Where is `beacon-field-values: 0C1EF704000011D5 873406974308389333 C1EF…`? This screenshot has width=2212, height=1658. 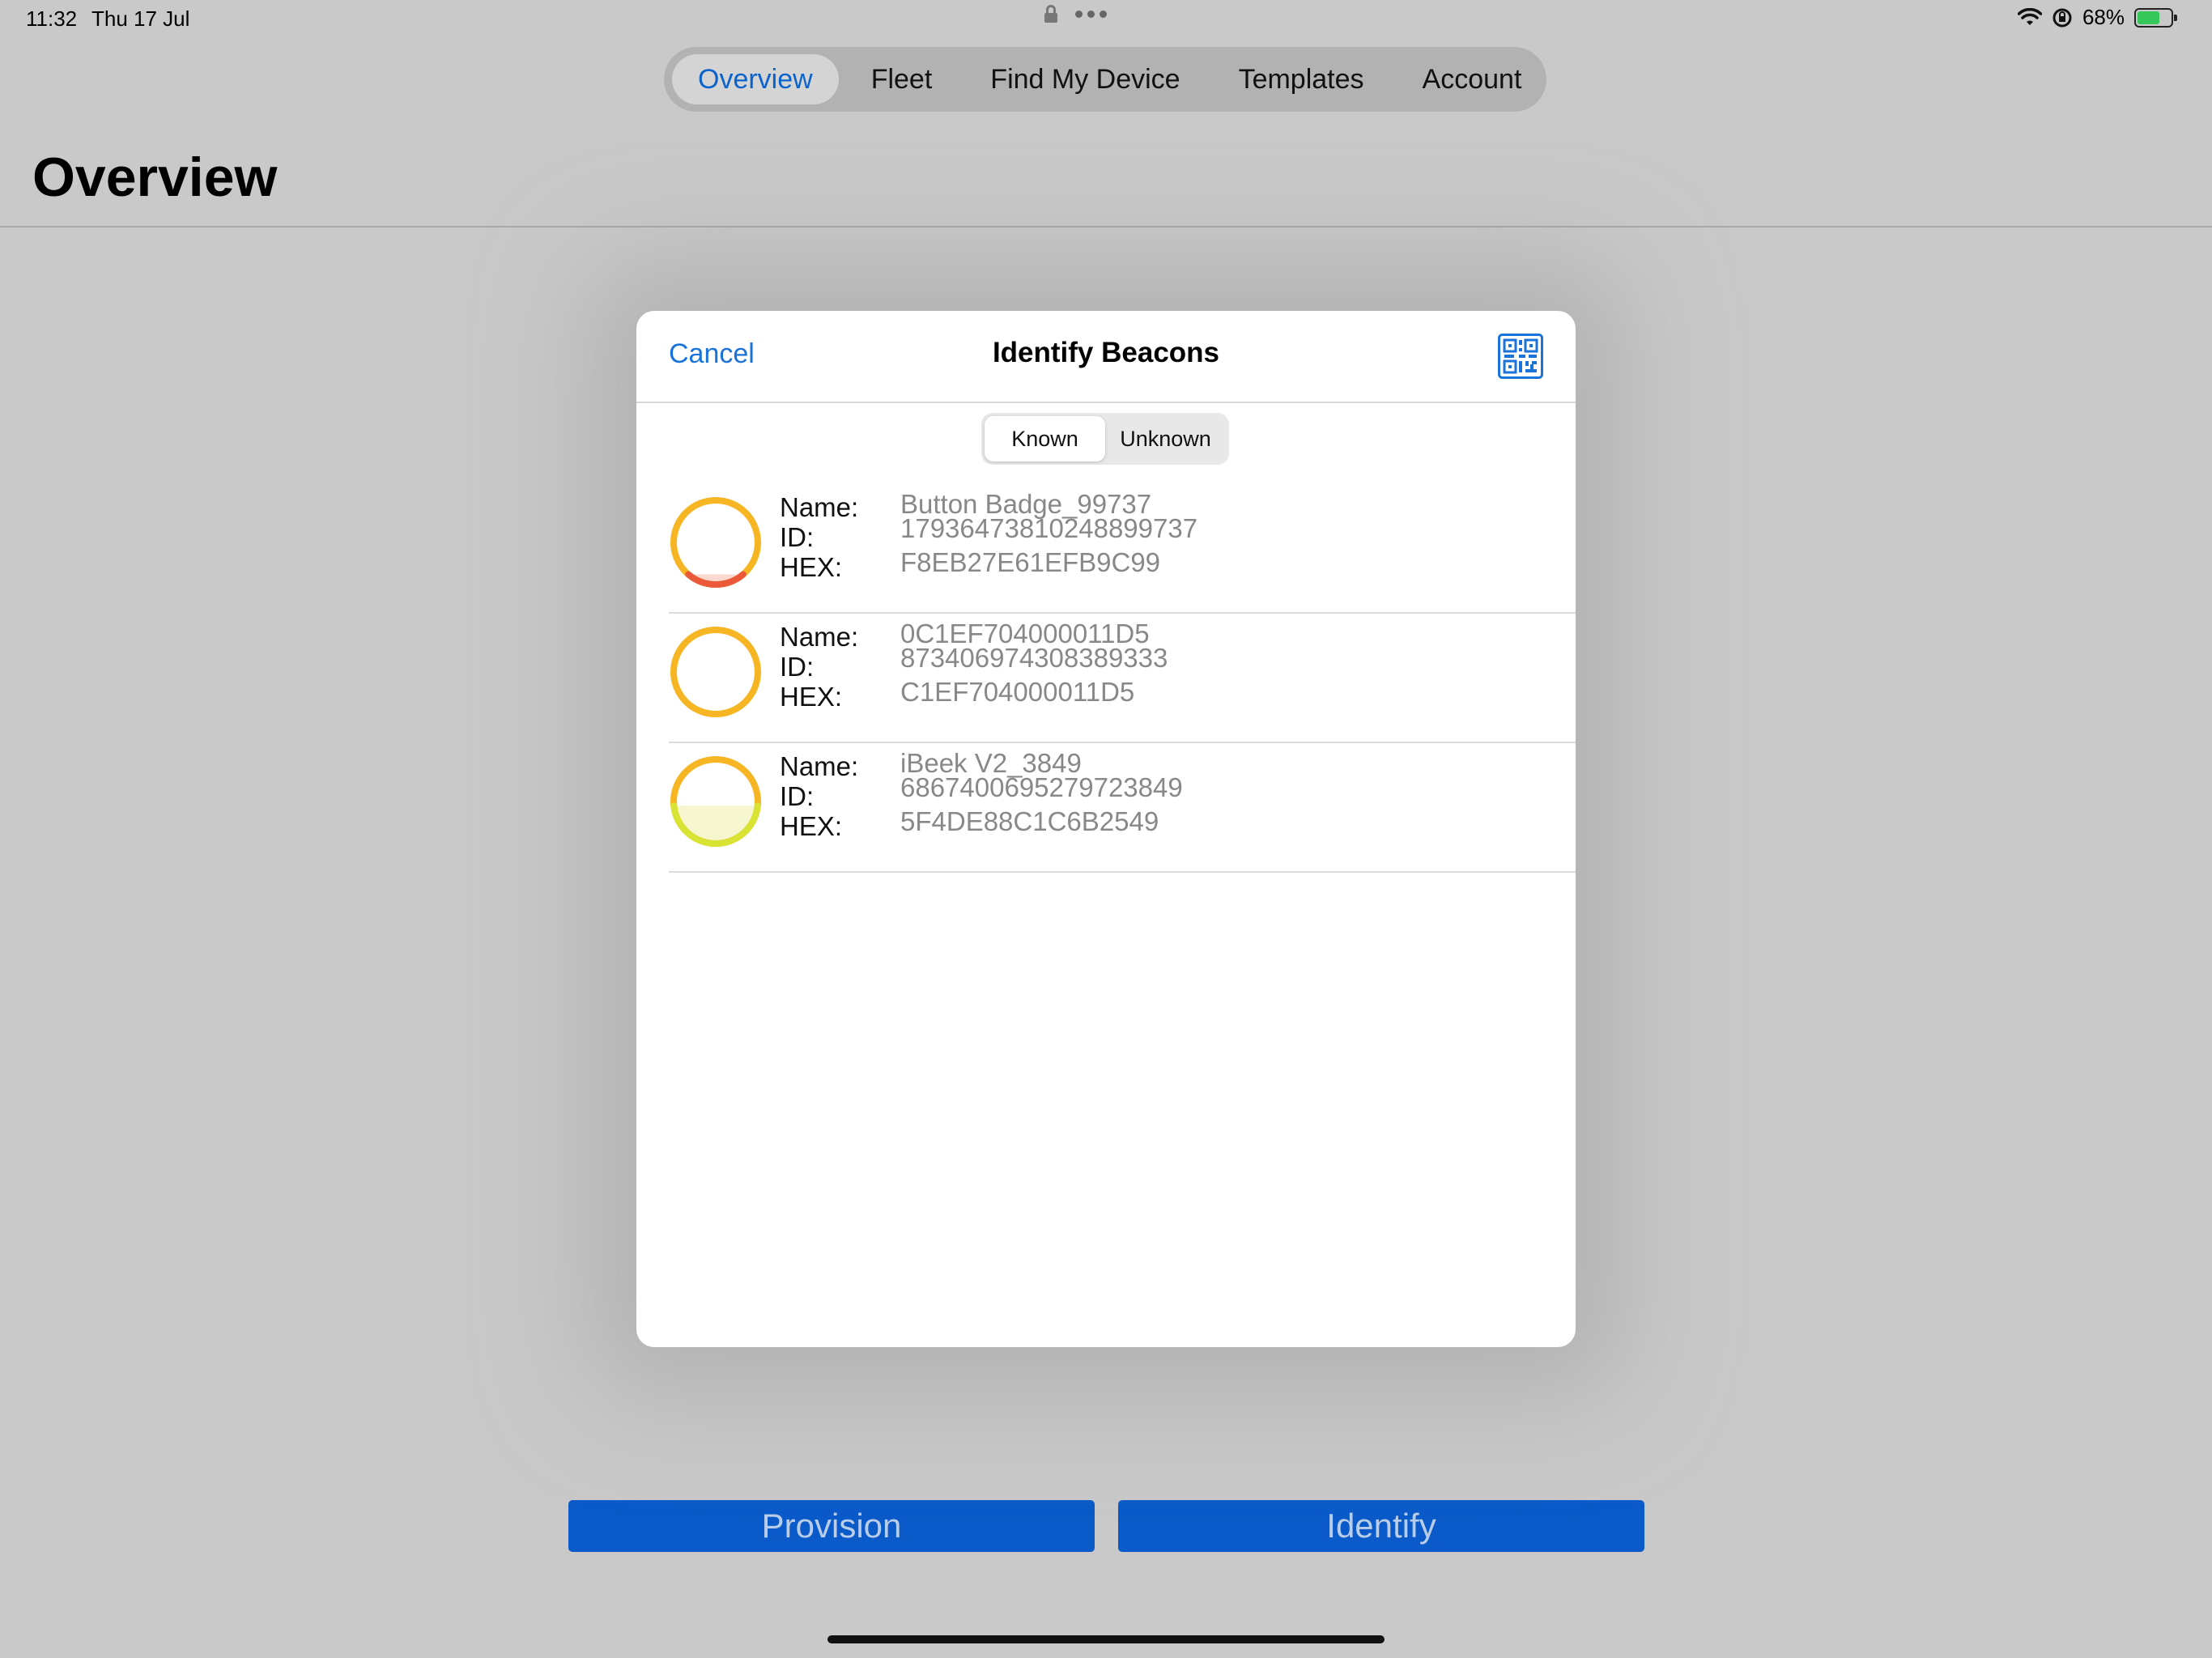 beacon-field-values: 0C1EF704000011D5 873406974308389333 C1EF… is located at coordinates (1034, 663).